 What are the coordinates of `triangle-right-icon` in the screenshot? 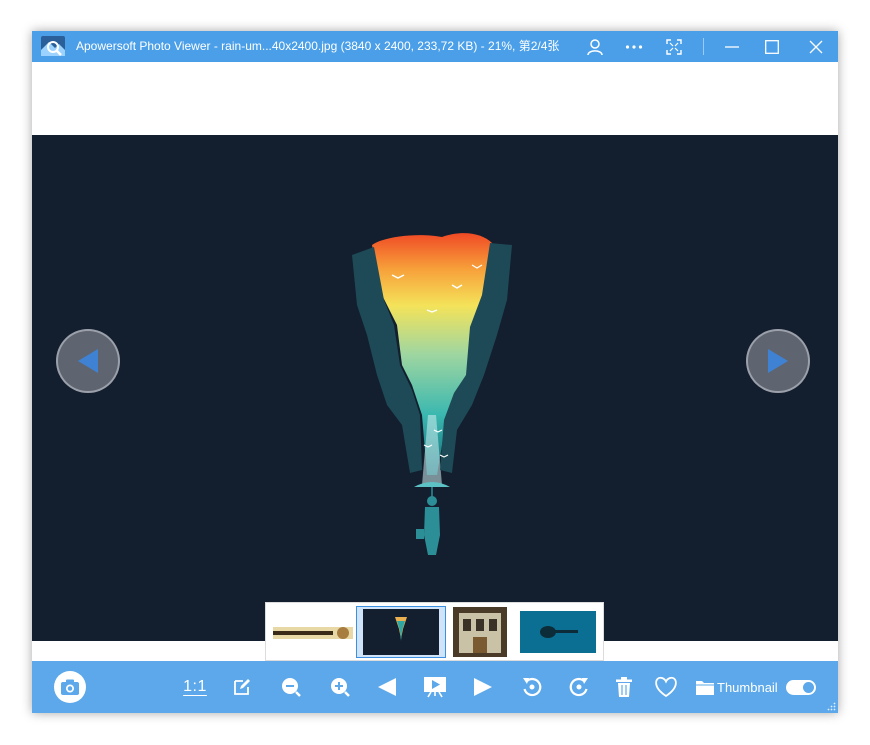 It's located at (778, 361).